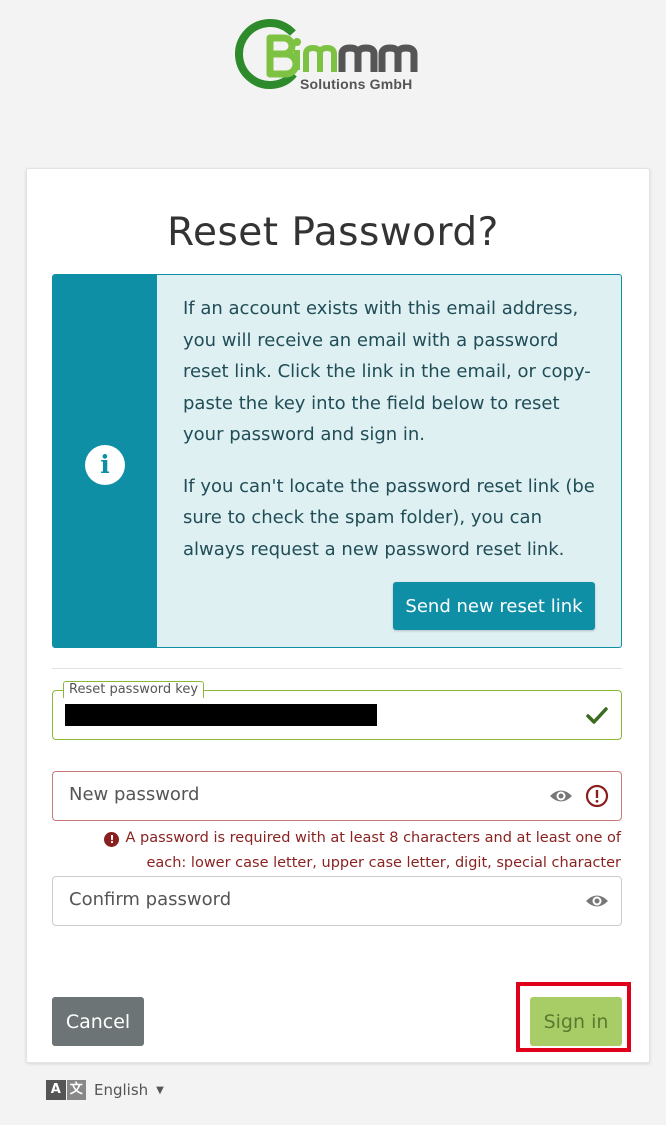  Describe the element at coordinates (337, 796) in the screenshot. I see `new-password-field: New password` at that location.